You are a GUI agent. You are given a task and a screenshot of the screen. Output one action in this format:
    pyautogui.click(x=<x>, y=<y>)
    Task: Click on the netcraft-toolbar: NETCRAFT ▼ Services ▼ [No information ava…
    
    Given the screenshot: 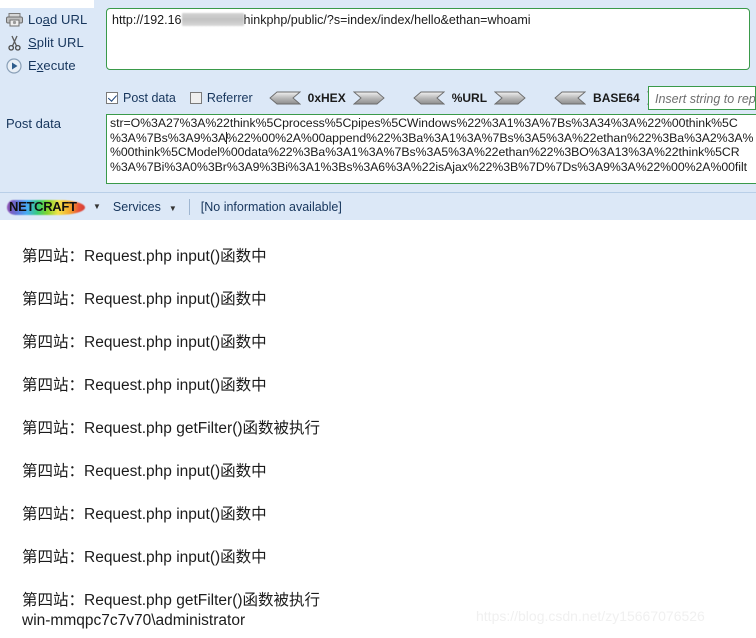 What is the action you would take?
    pyautogui.click(x=378, y=206)
    